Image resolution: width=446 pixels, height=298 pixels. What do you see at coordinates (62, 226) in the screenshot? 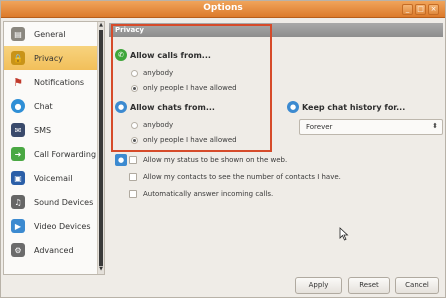
I see `sidebar-item-label: Video Devices` at bounding box center [62, 226].